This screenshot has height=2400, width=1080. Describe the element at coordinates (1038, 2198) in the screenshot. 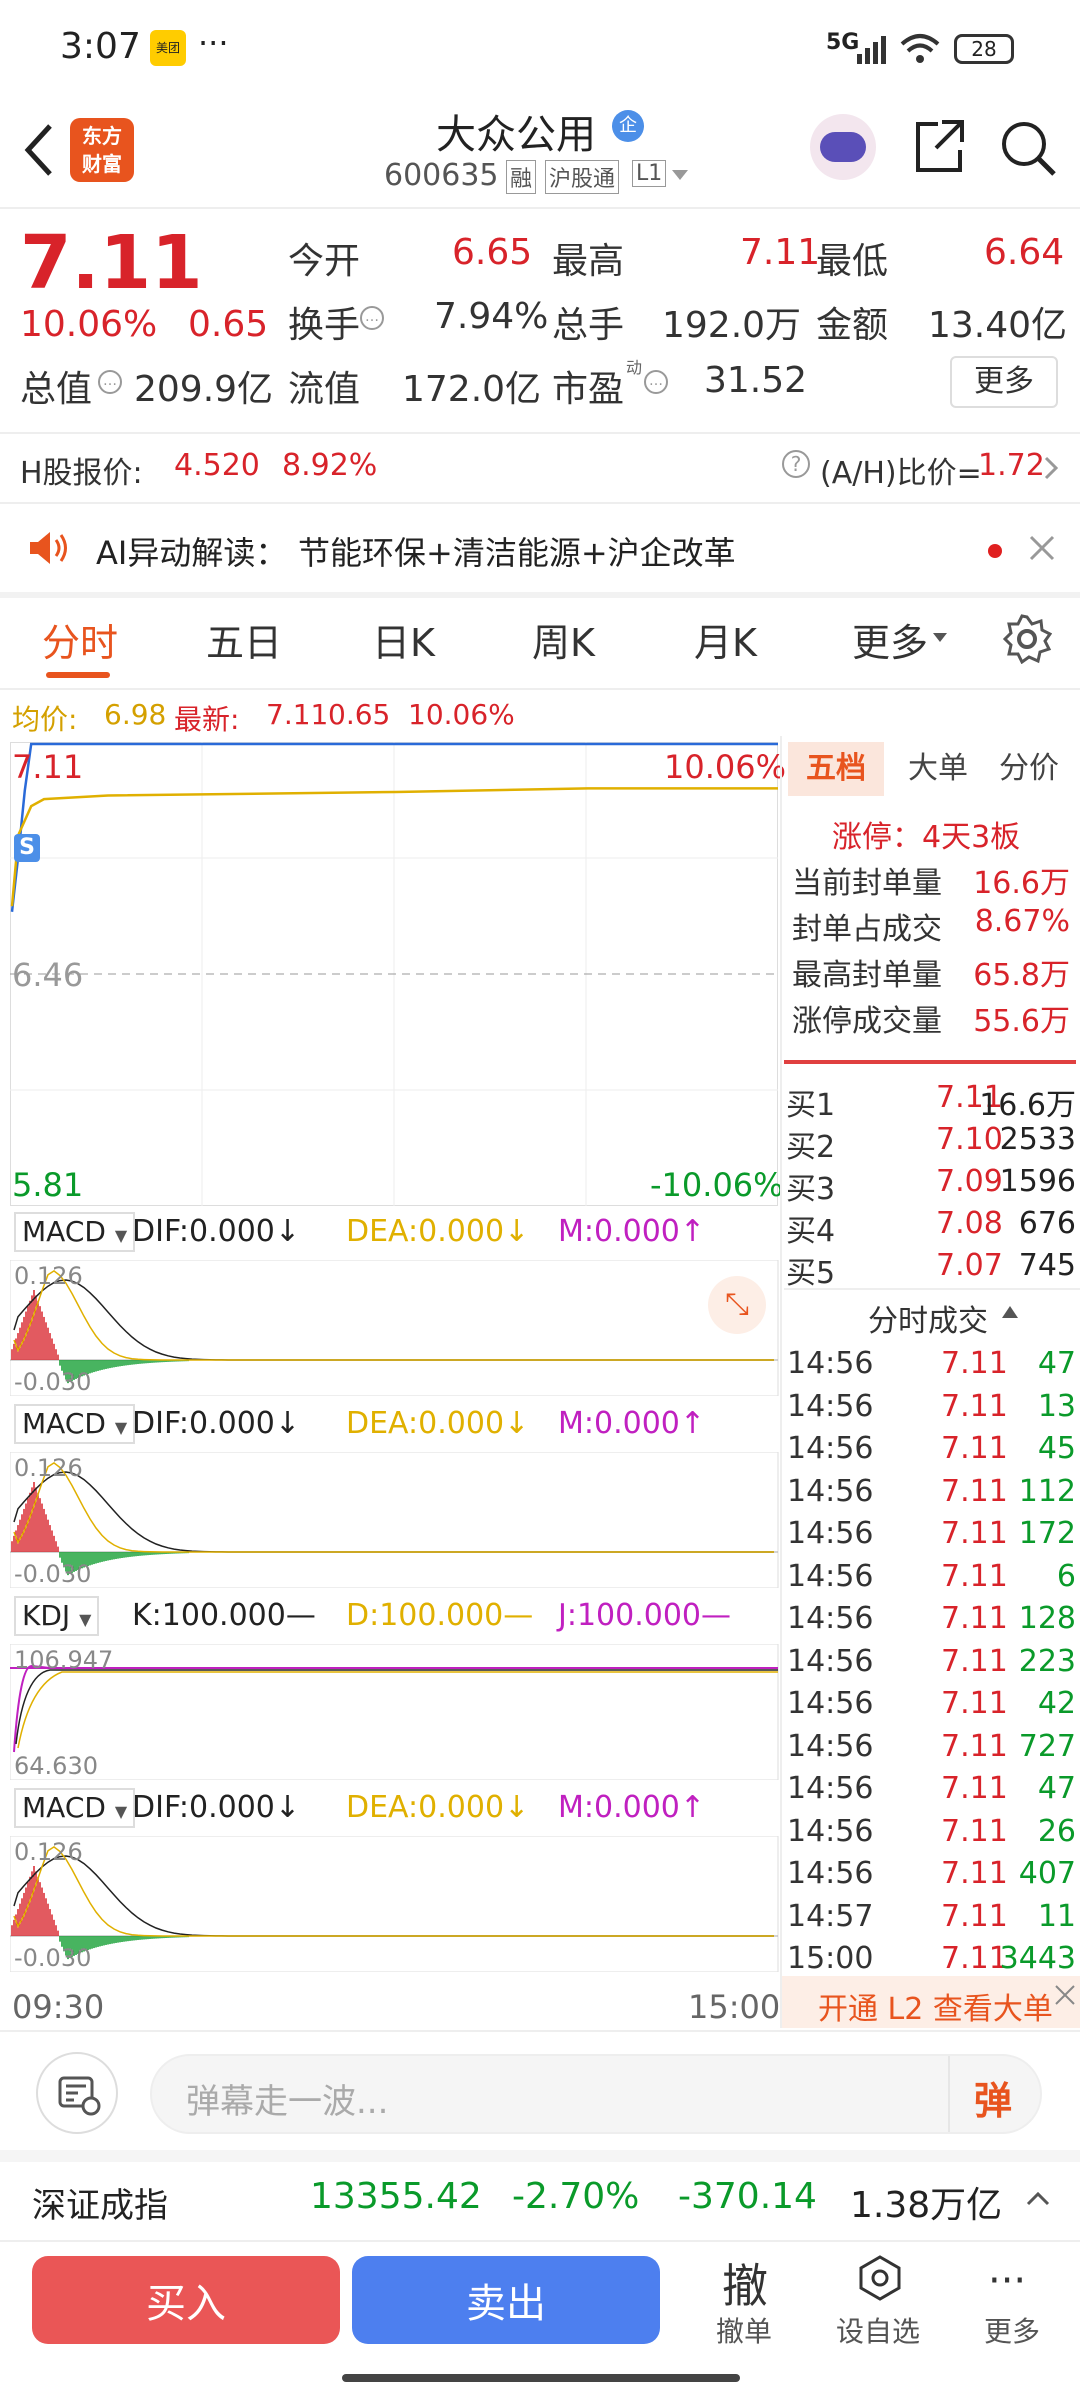

I see `chevron-up-icon` at that location.